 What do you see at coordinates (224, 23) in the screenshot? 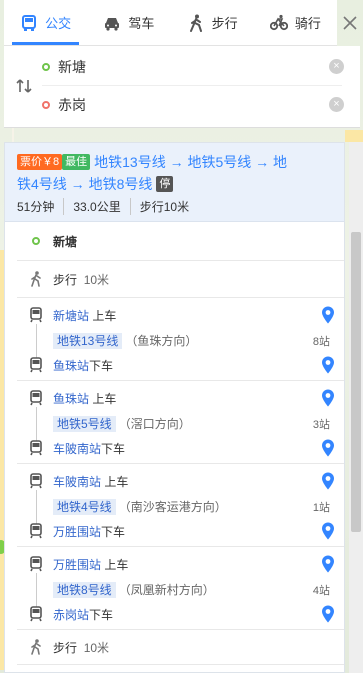
I see `tab-label: 步行` at bounding box center [224, 23].